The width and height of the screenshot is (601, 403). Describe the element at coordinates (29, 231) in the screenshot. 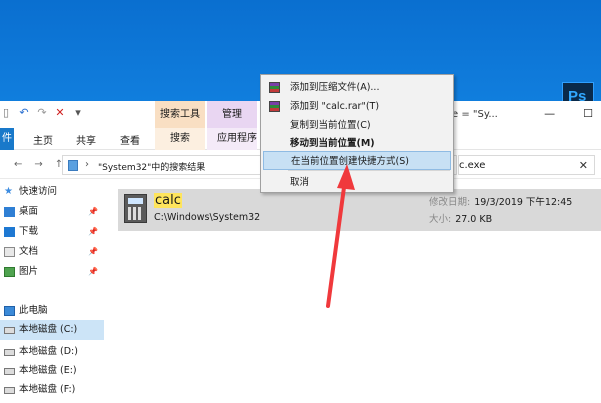

I see `sidebar-item-label: 下载` at that location.